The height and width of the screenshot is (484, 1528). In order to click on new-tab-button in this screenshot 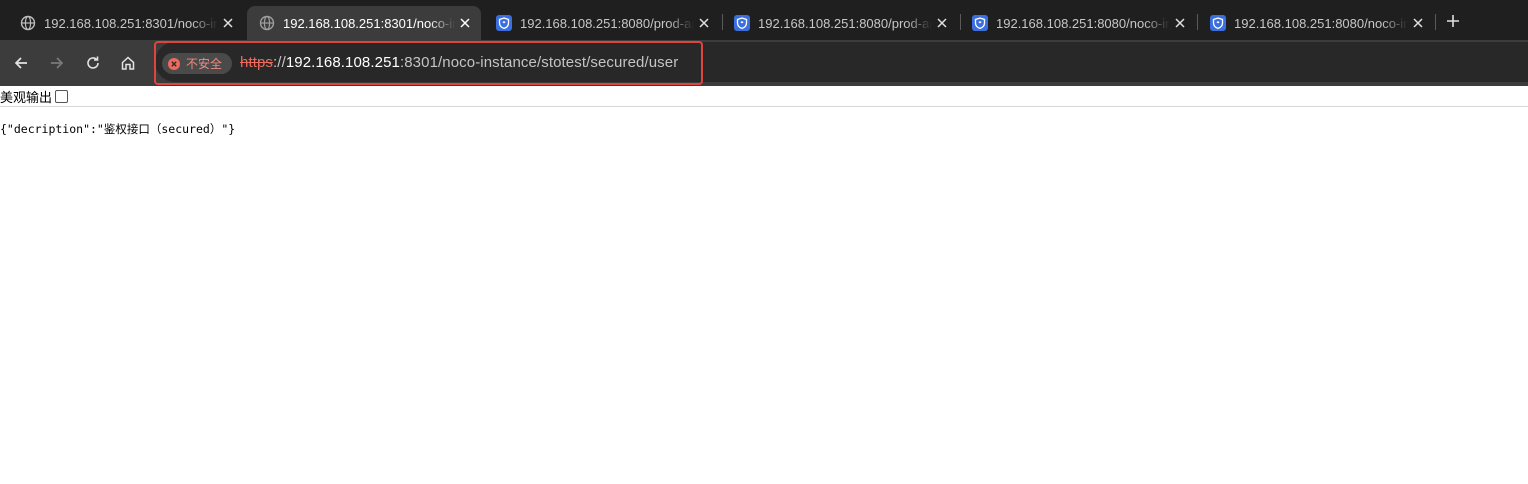, I will do `click(1453, 21)`.